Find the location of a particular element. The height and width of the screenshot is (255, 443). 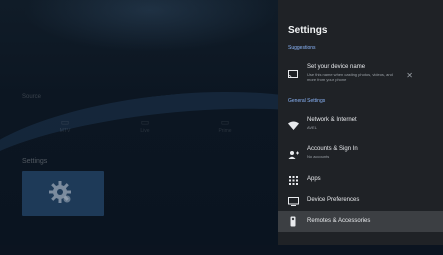

home-settings-label: Settings is located at coordinates (35, 161).